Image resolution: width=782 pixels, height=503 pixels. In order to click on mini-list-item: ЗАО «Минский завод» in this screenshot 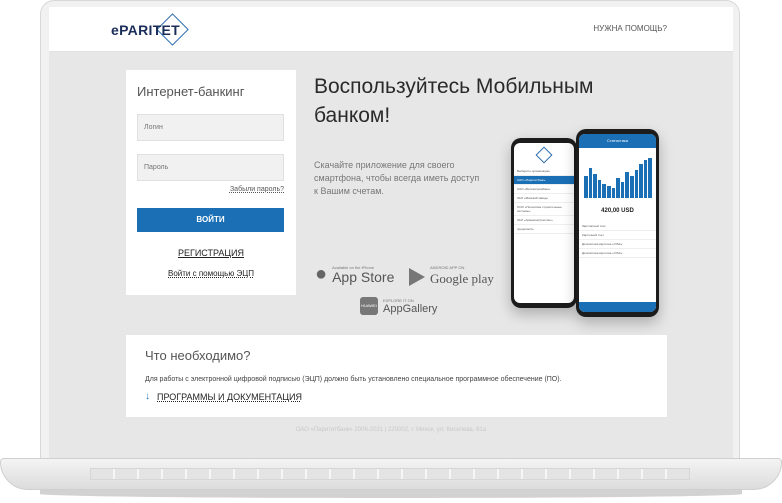, I will do `click(544, 198)`.